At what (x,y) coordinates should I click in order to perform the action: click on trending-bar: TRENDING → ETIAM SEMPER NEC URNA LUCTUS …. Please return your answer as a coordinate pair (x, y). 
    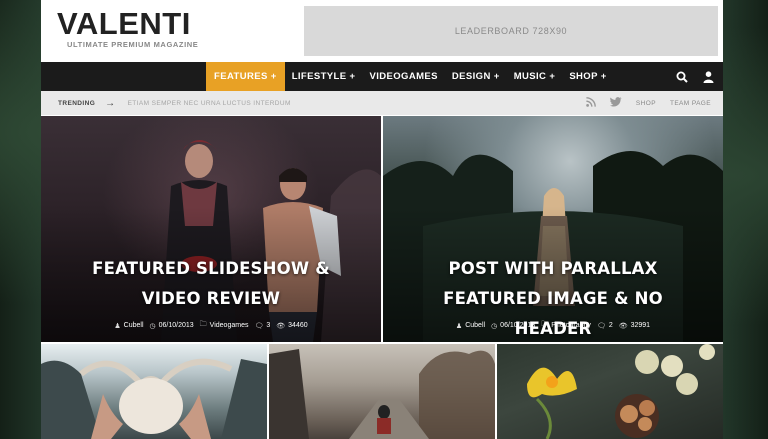
    Looking at the image, I should click on (382, 103).